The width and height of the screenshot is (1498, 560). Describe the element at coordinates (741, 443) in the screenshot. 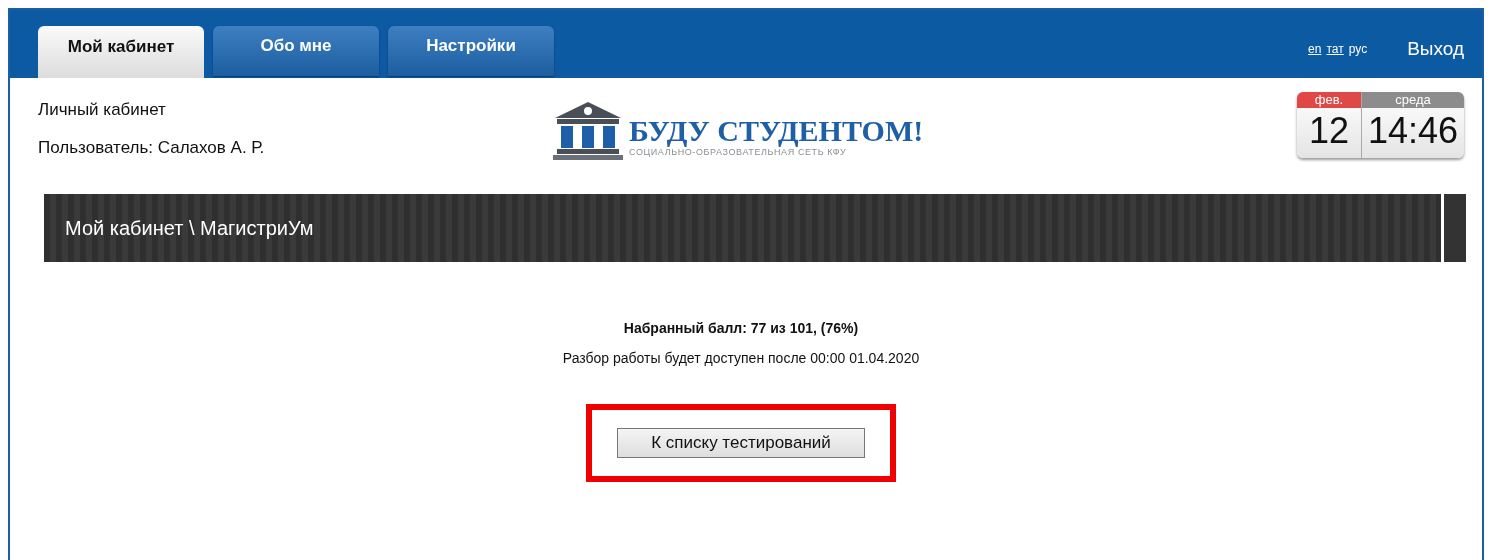

I see `test-list-button: К списку тестирований` at that location.